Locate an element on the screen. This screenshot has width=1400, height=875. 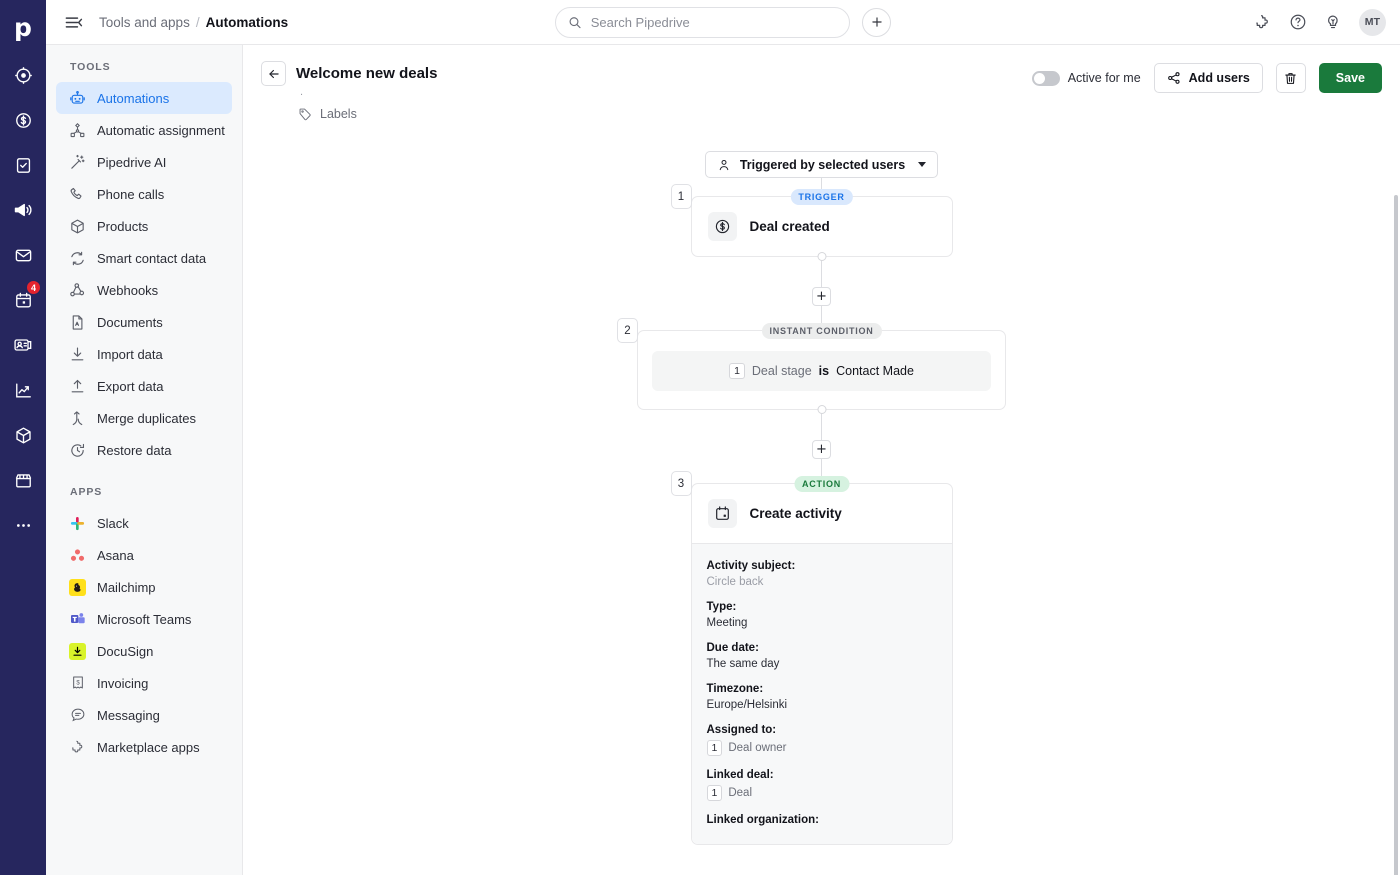
document-icon is located at coordinates (77, 322).